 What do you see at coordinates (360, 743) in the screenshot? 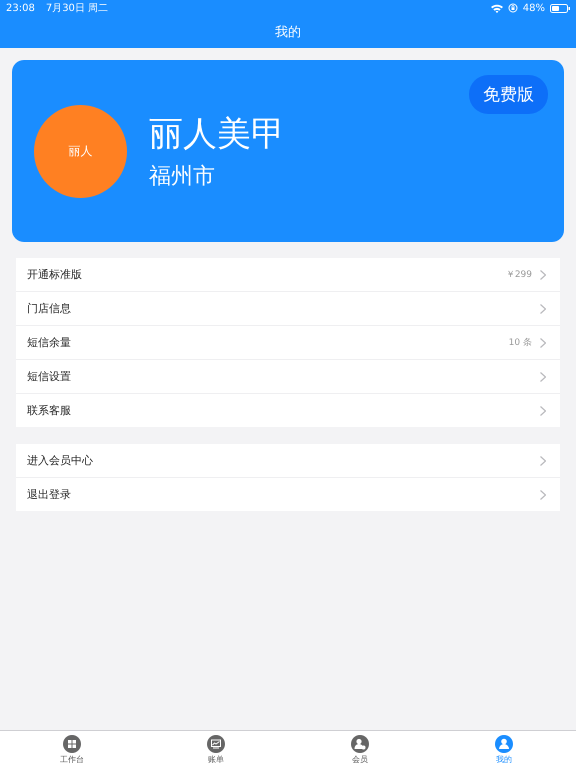
I see `member-icon` at bounding box center [360, 743].